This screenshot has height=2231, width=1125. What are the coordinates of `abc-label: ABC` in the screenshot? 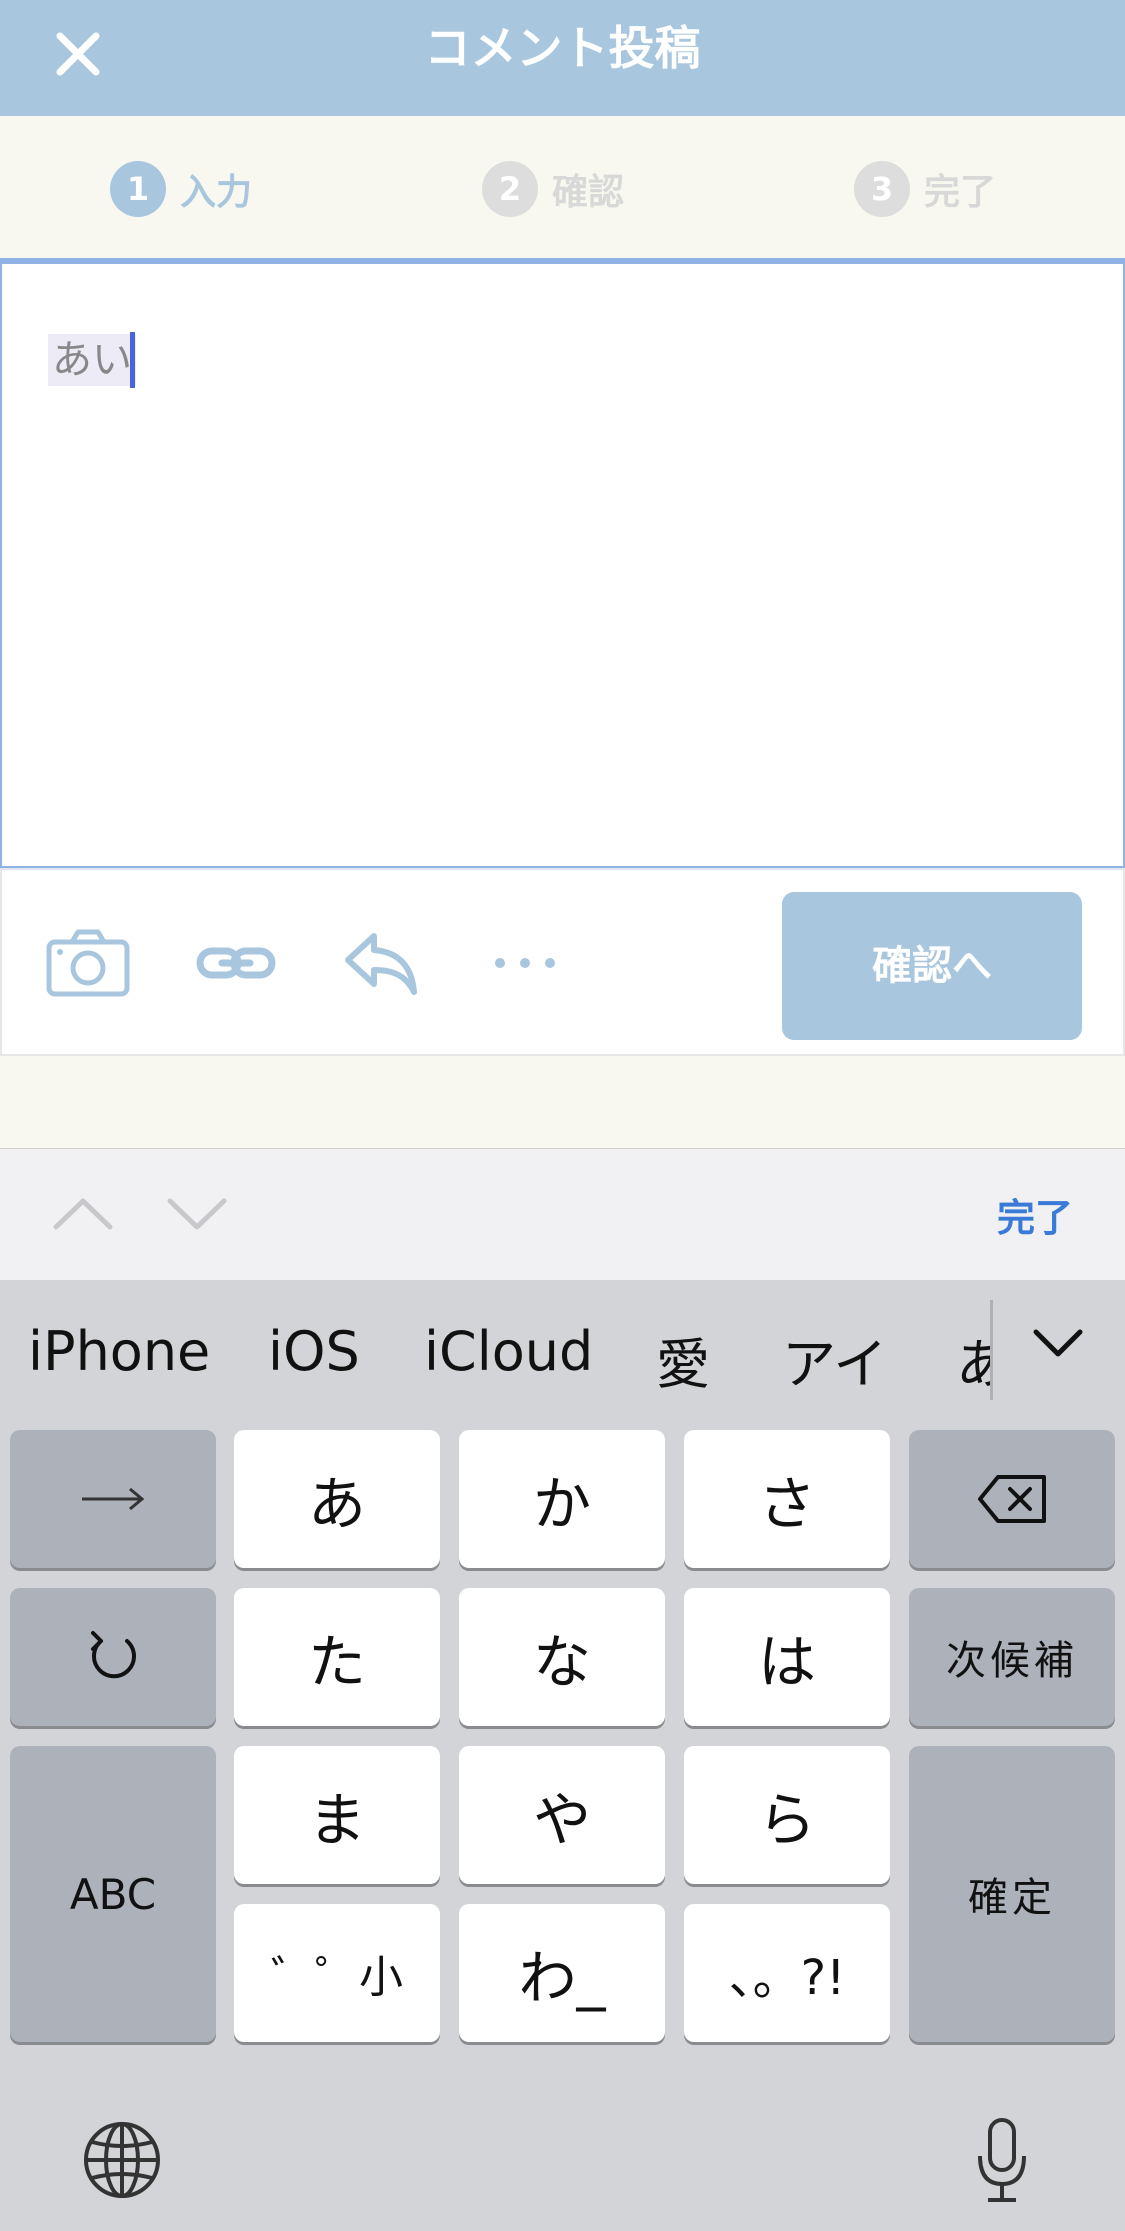 It's located at (113, 1894).